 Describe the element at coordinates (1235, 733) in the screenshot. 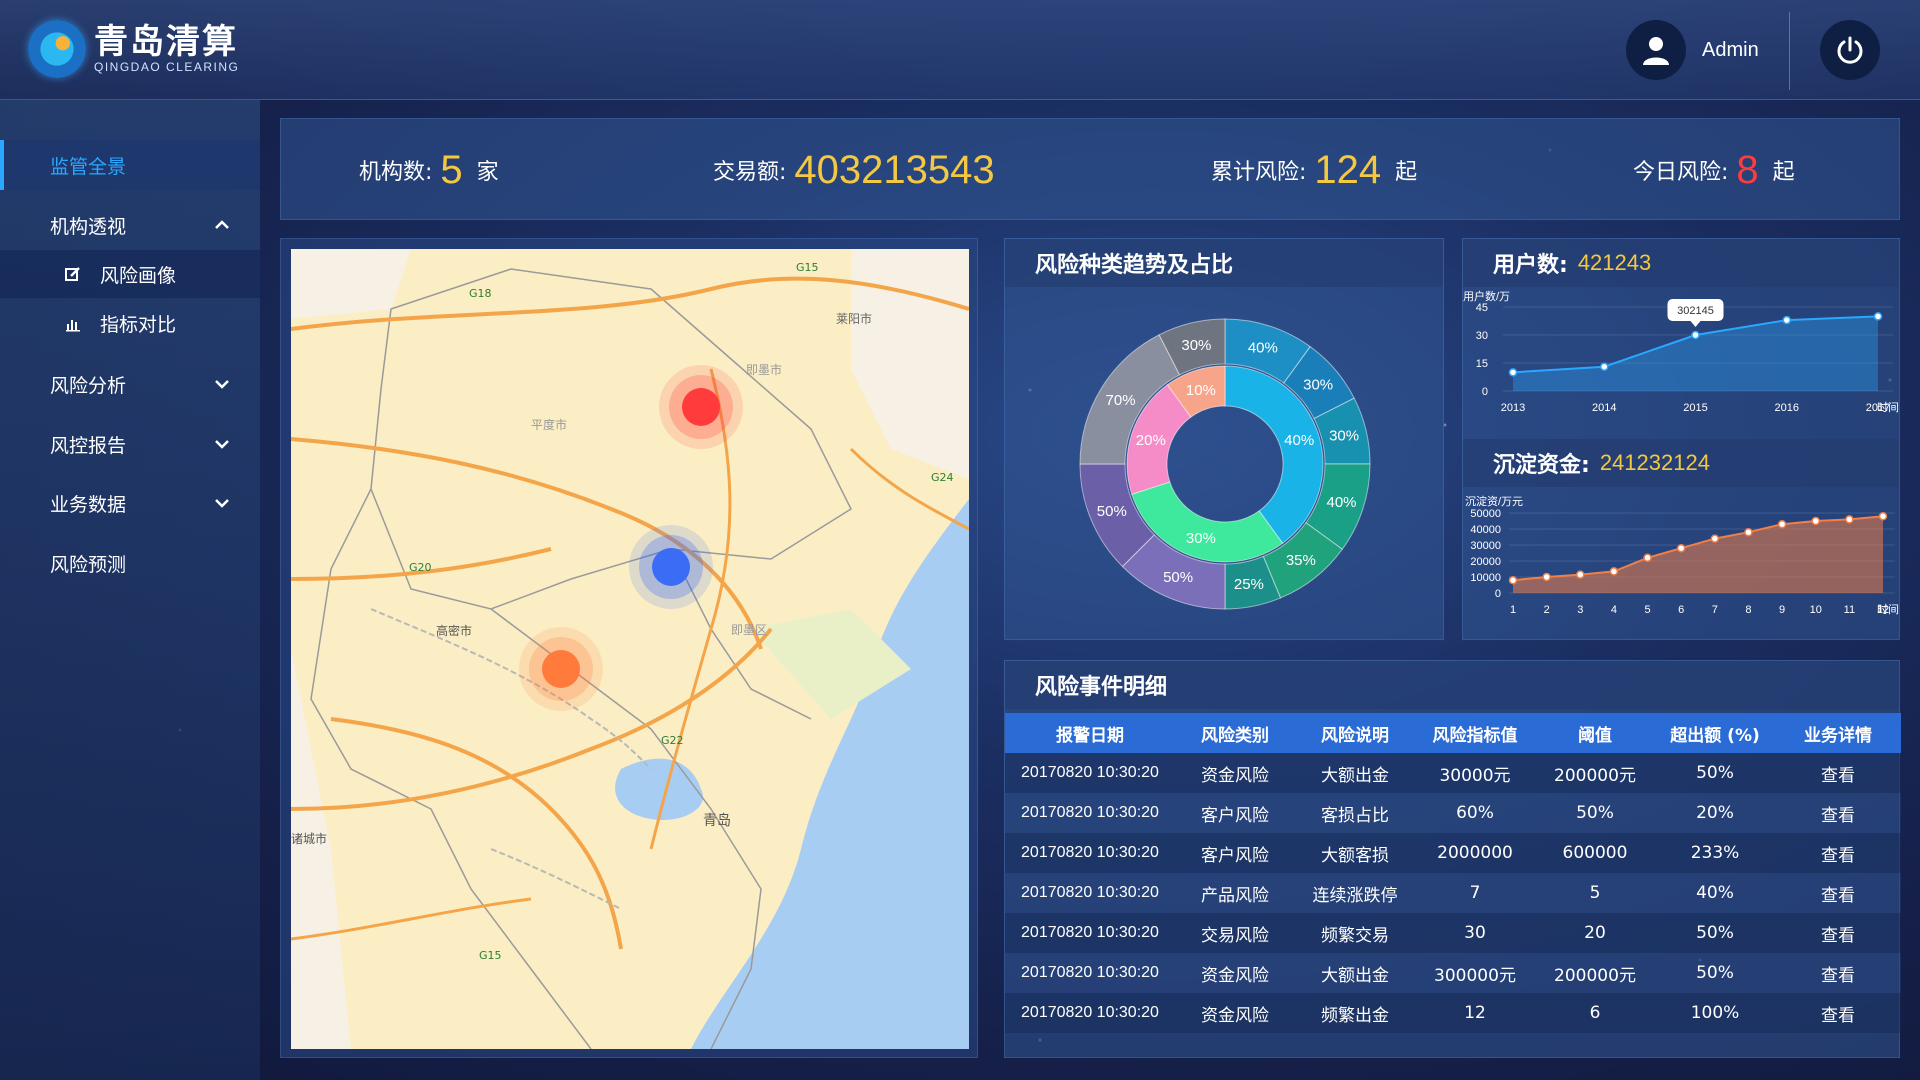

I see `column-header: 风险类别` at that location.